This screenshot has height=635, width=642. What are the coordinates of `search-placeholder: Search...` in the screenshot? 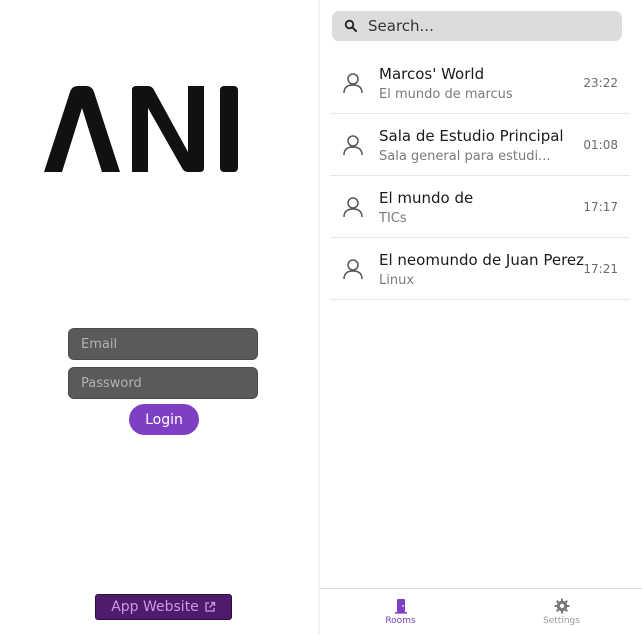 It's located at (401, 26).